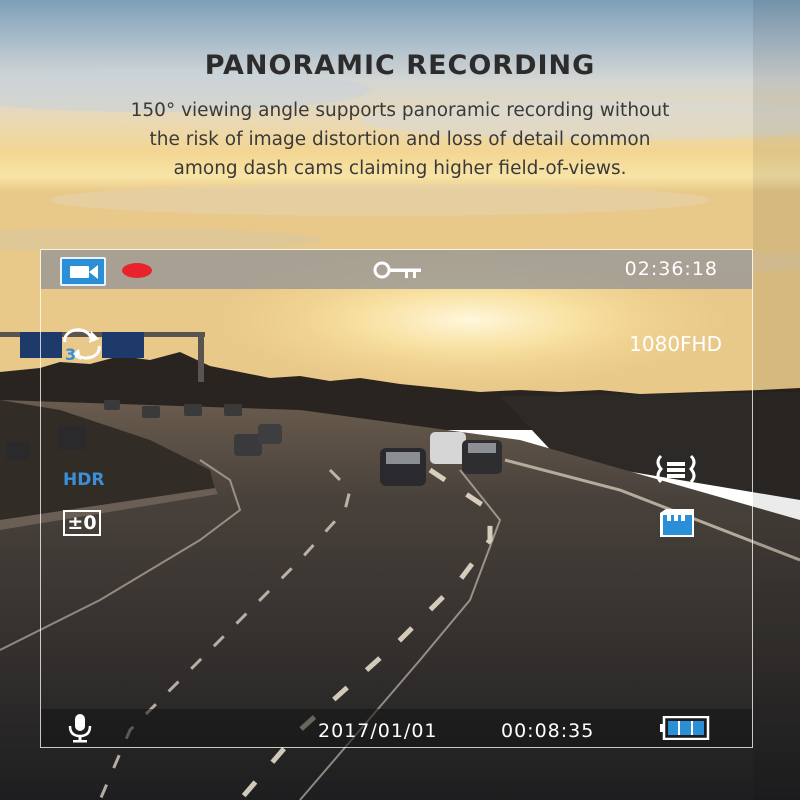  Describe the element at coordinates (378, 731) in the screenshot. I see `recording-date: 2017/01/01` at that location.